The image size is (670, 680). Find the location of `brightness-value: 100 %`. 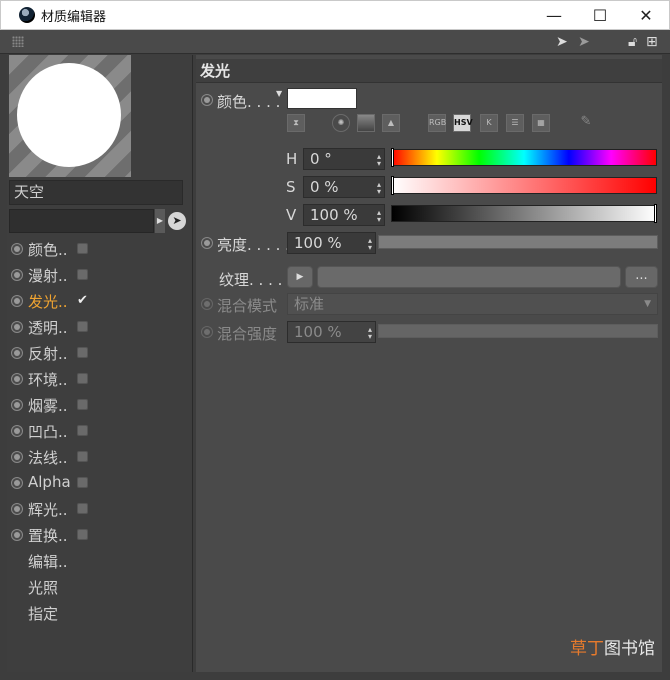

brightness-value: 100 % is located at coordinates (318, 243).